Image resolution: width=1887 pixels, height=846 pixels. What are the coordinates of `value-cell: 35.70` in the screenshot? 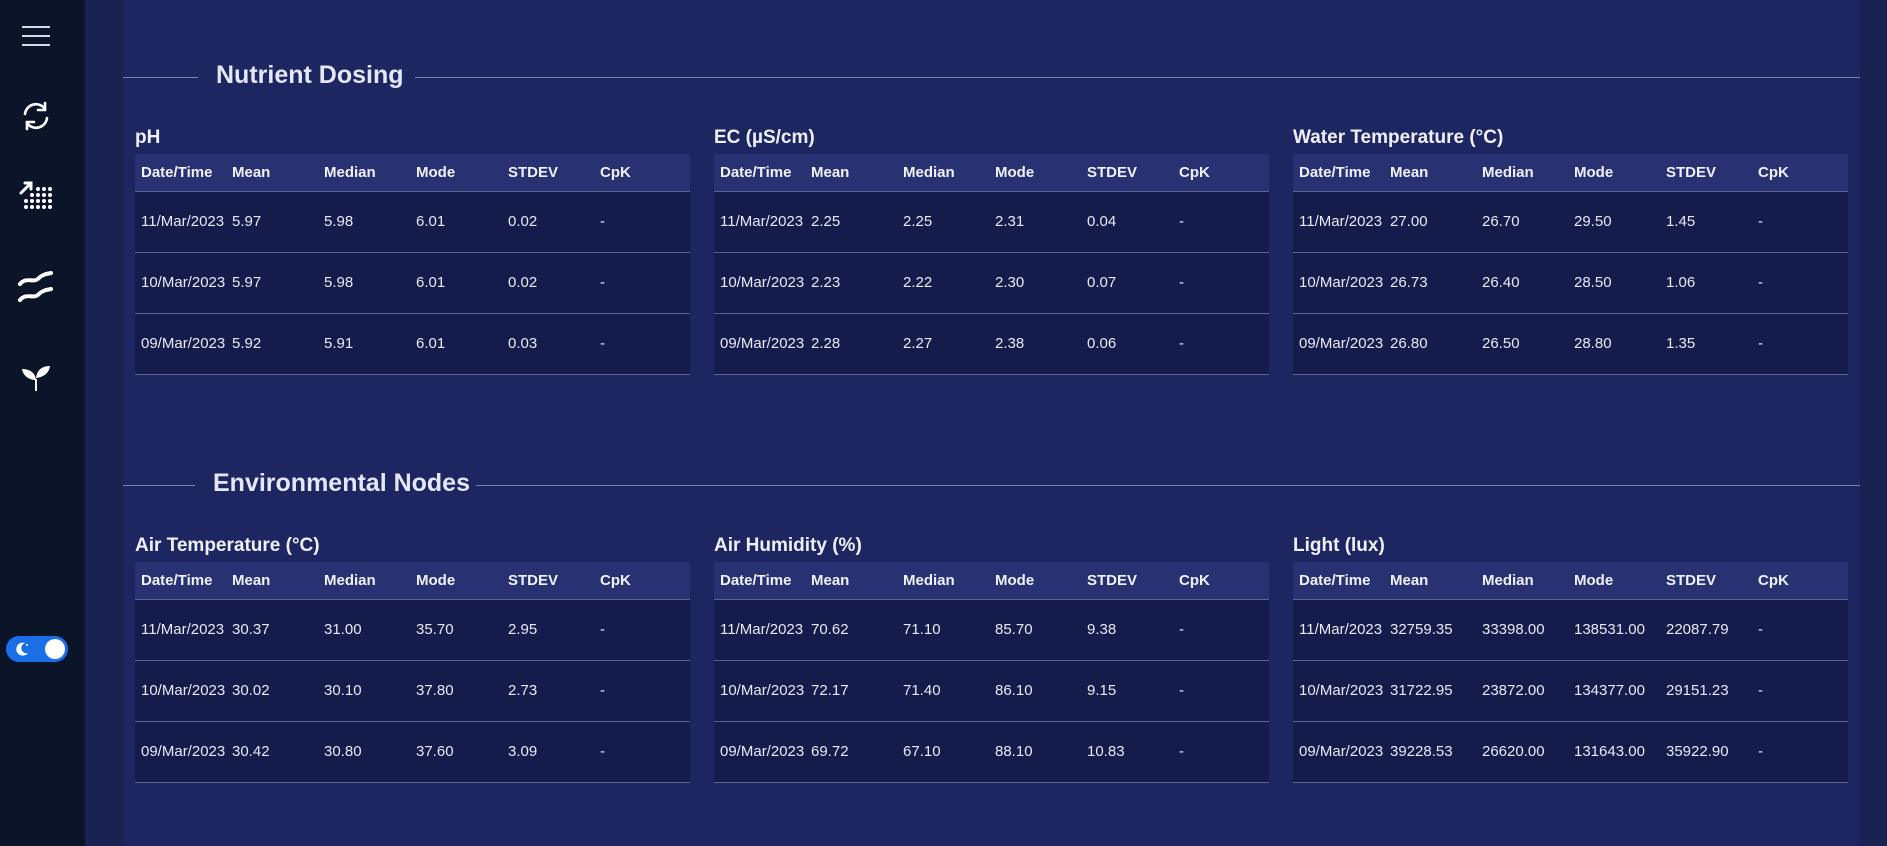 It's located at (435, 629).